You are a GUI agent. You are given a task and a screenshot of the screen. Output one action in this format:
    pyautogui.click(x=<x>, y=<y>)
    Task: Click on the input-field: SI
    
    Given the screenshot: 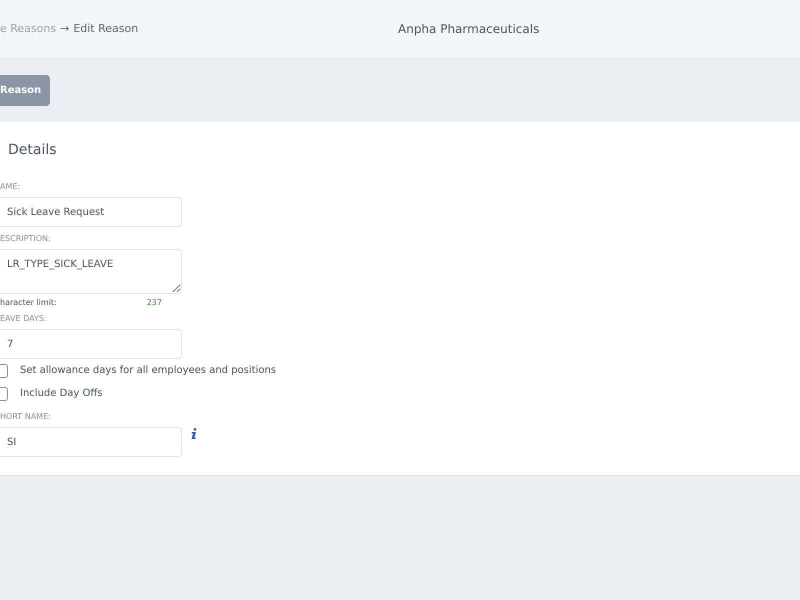 What is the action you would take?
    pyautogui.click(x=91, y=442)
    